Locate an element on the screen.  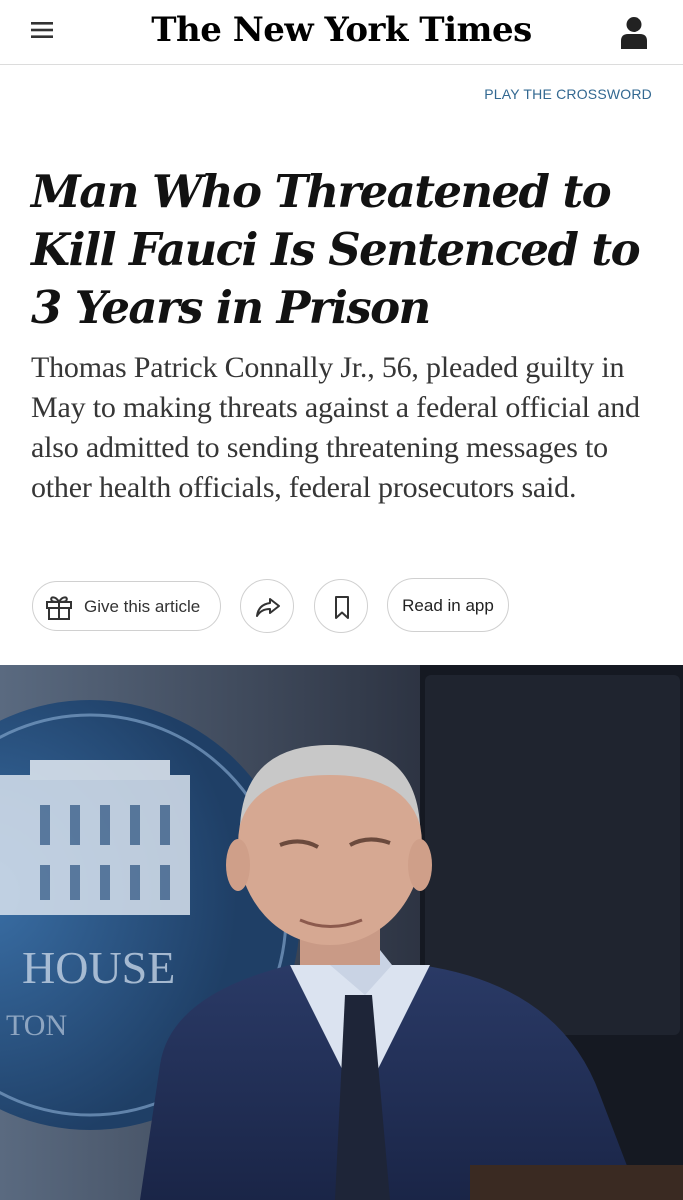
read-in-app-button: Read in app is located at coordinates (448, 605).